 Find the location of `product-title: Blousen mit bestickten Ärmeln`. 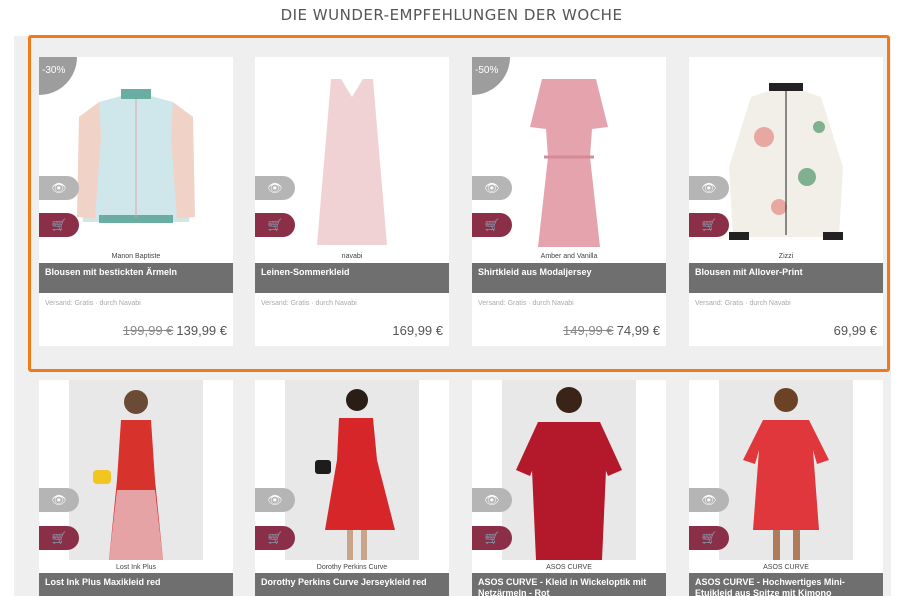

product-title: Blousen mit bestickten Ärmeln is located at coordinates (136, 278).